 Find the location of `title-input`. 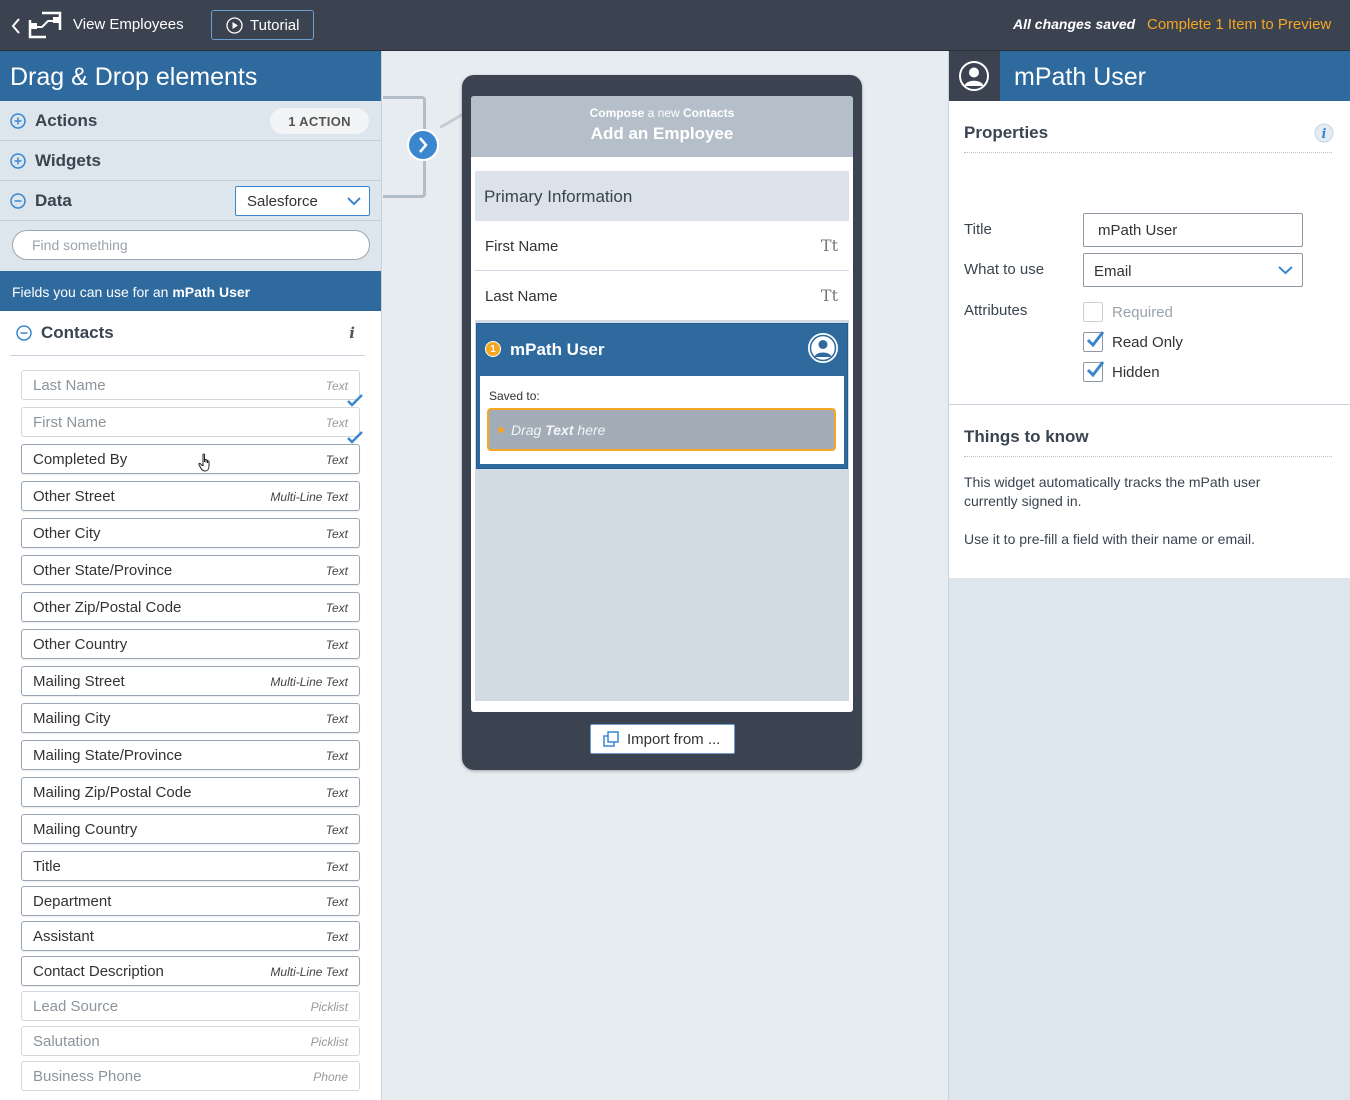

title-input is located at coordinates (1193, 230).